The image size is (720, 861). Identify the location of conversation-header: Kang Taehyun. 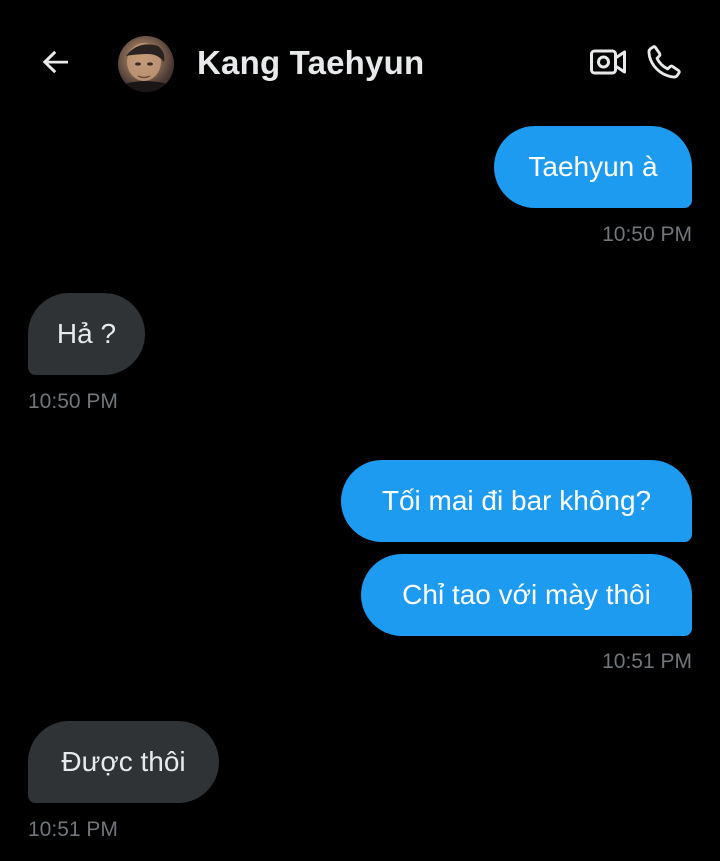
(360, 62).